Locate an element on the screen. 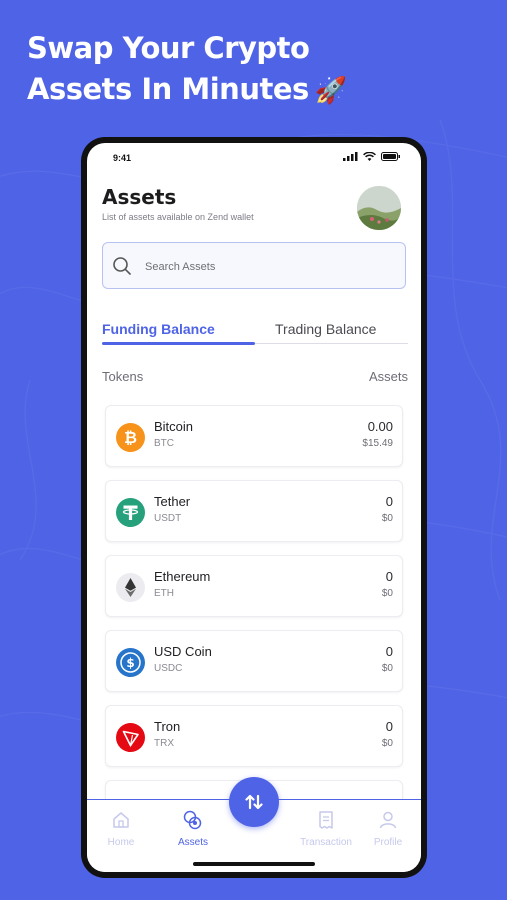 The width and height of the screenshot is (507, 900). search-icon is located at coordinates (122, 266).